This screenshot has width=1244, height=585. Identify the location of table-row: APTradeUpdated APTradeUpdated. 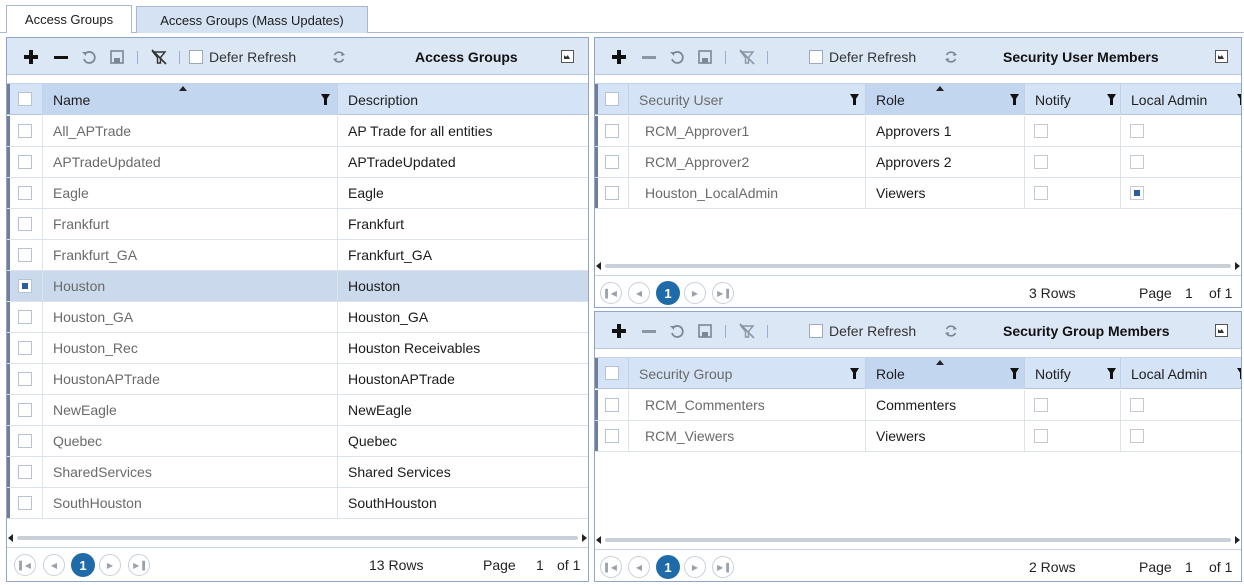
(297, 162).